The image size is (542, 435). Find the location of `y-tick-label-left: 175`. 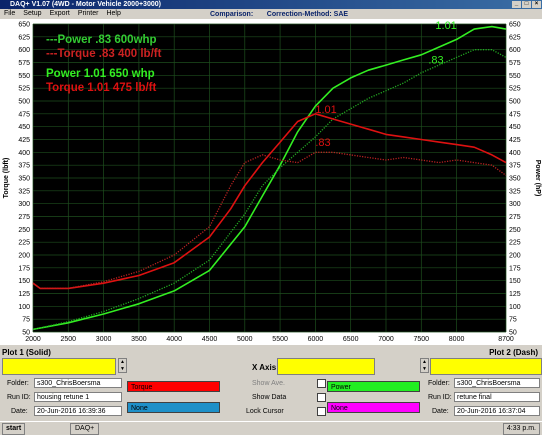

y-tick-label-left: 175 is located at coordinates (24, 268).